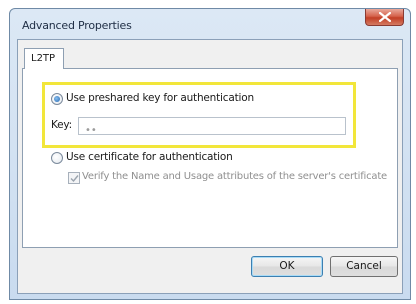  I want to click on cancel-button: Cancel, so click(364, 266).